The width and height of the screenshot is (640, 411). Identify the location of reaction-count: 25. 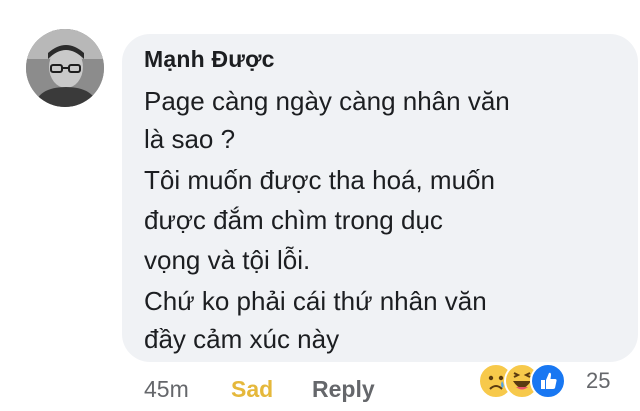
(598, 380).